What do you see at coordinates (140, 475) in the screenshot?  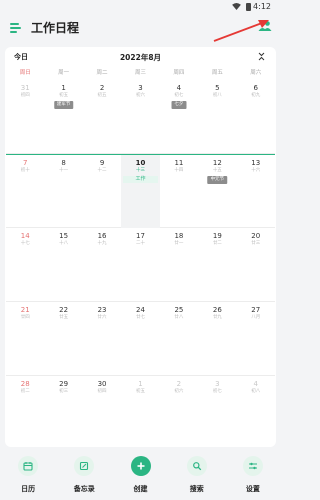 I see `nav-plus-button: 创建` at bounding box center [140, 475].